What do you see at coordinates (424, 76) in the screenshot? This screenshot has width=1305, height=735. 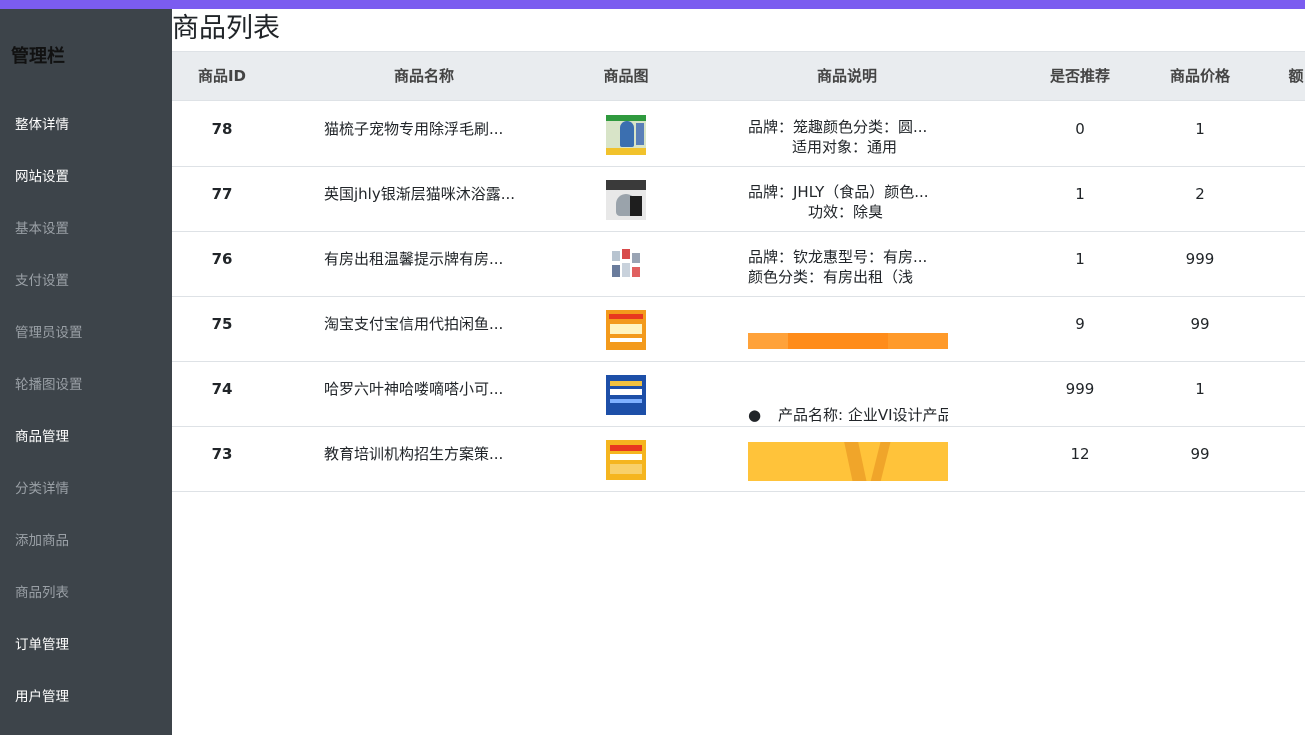 I see `column-header-name: 商品名称` at bounding box center [424, 76].